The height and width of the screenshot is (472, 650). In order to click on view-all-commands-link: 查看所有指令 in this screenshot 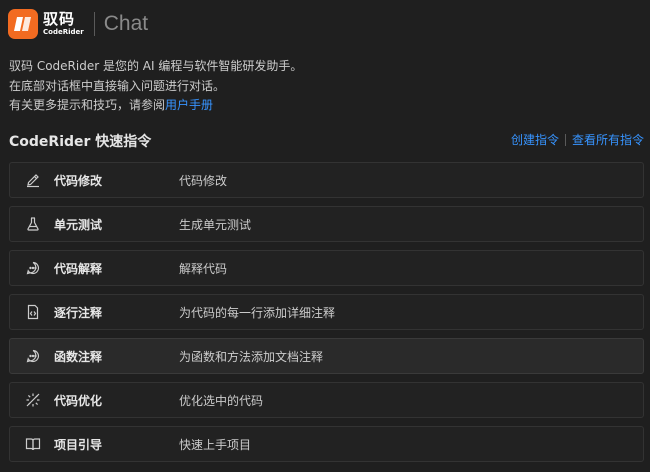, I will do `click(608, 139)`.